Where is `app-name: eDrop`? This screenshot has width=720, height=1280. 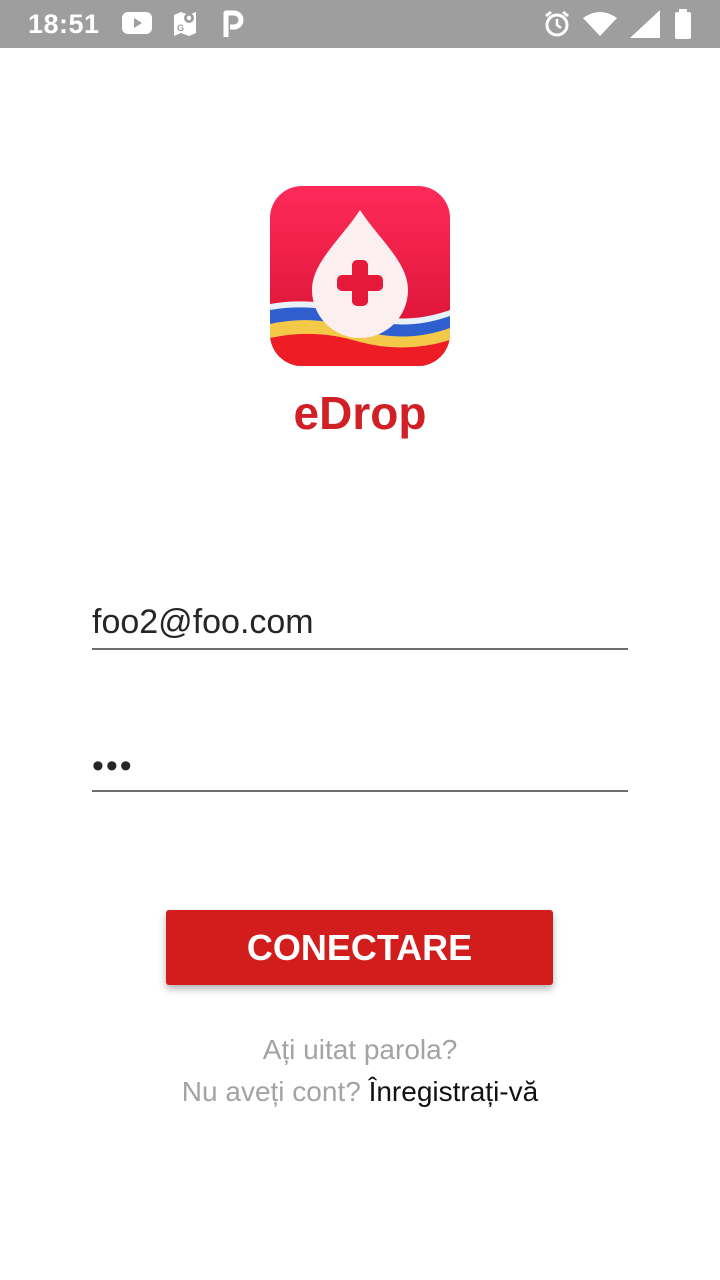 app-name: eDrop is located at coordinates (360, 413).